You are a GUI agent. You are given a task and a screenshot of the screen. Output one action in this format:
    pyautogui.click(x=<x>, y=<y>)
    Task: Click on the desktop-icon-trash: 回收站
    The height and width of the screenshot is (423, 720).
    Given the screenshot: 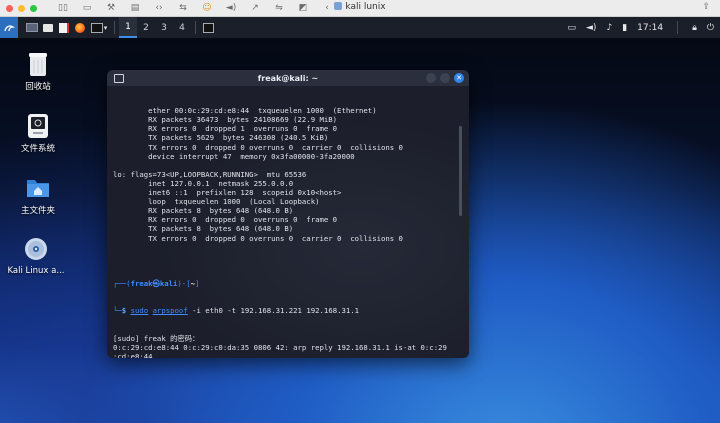 What is the action you would take?
    pyautogui.click(x=38, y=71)
    